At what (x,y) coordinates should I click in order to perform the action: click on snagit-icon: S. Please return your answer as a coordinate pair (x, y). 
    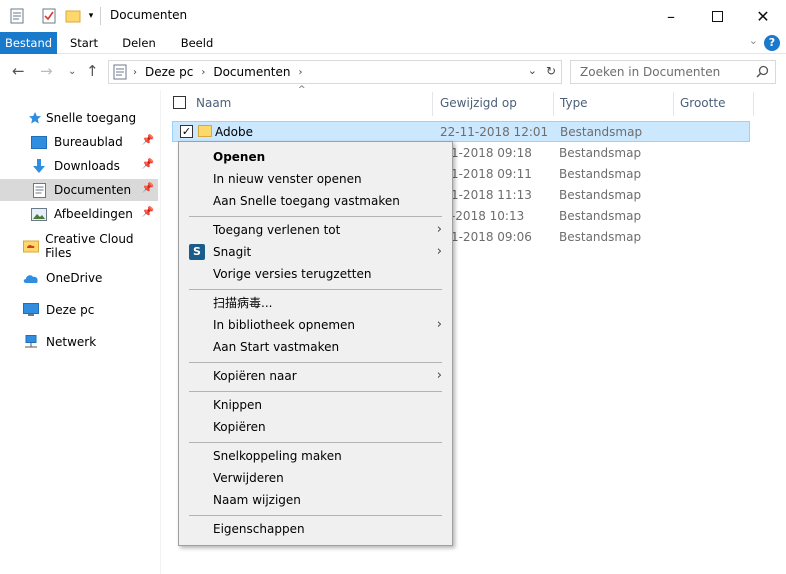
    Looking at the image, I should click on (197, 252).